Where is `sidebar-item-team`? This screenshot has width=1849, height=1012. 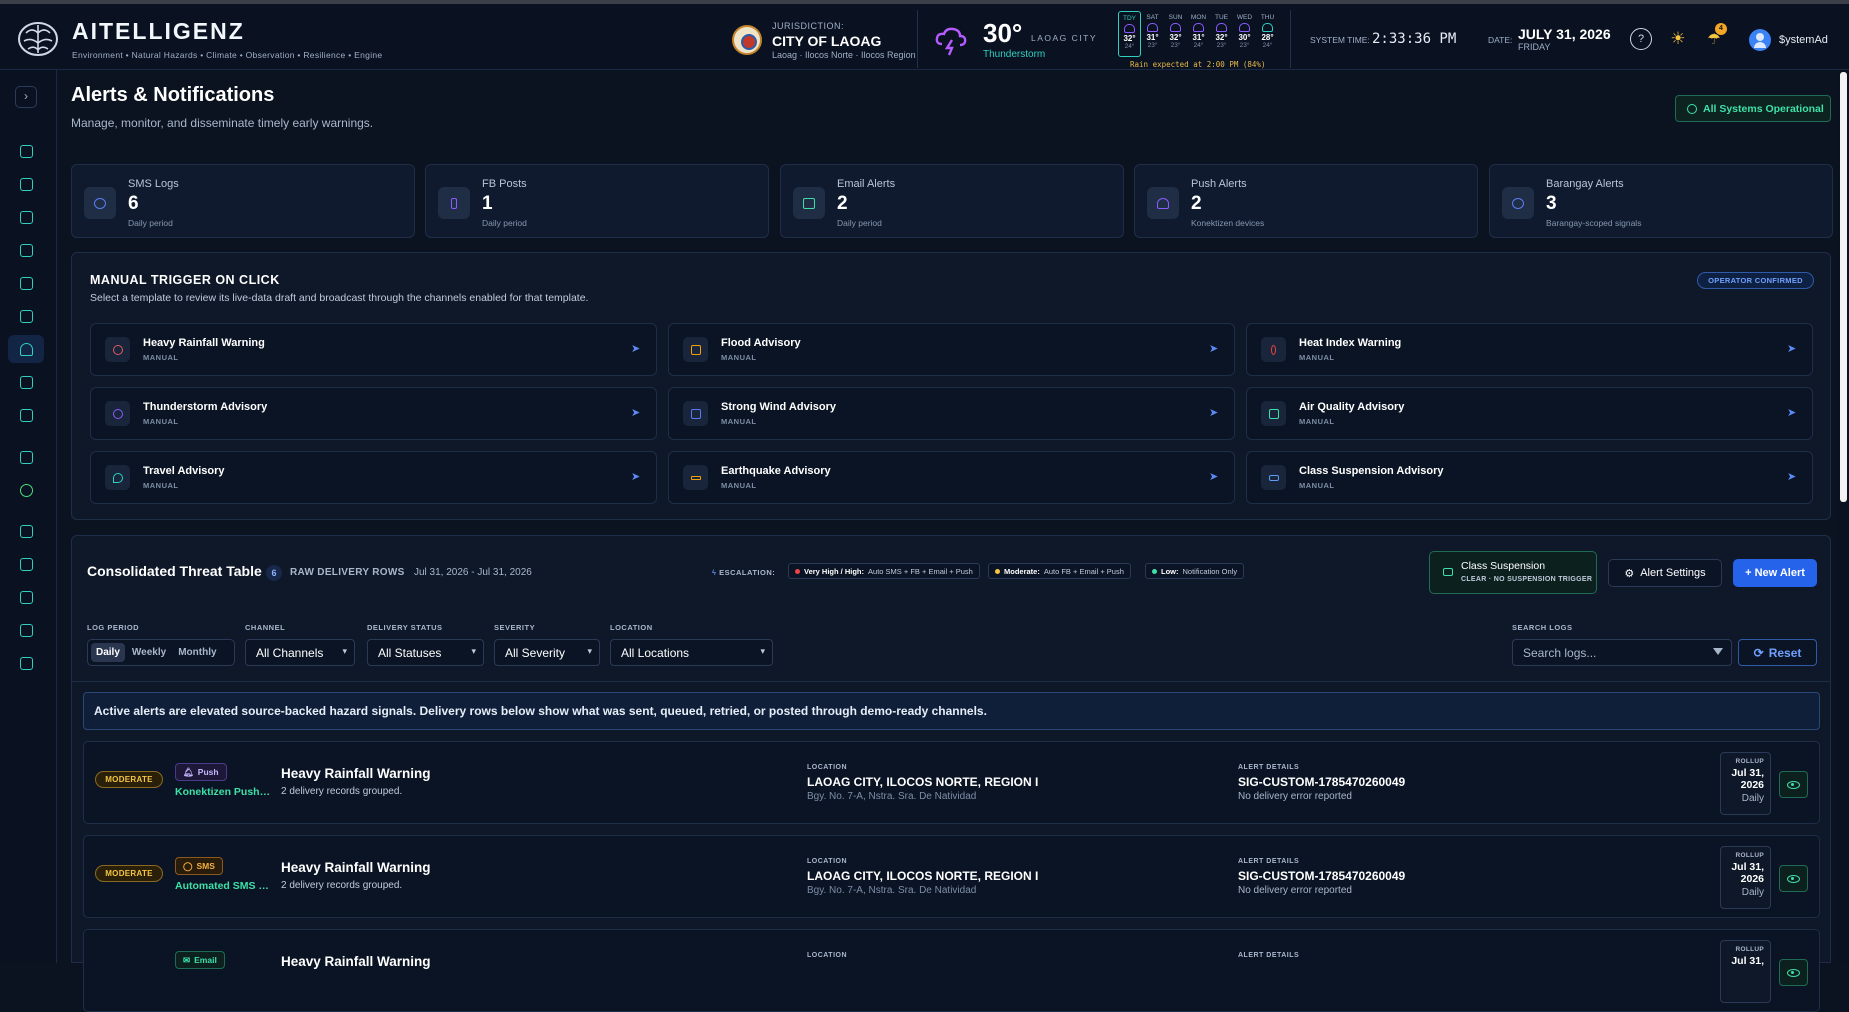 sidebar-item-team is located at coordinates (26, 663).